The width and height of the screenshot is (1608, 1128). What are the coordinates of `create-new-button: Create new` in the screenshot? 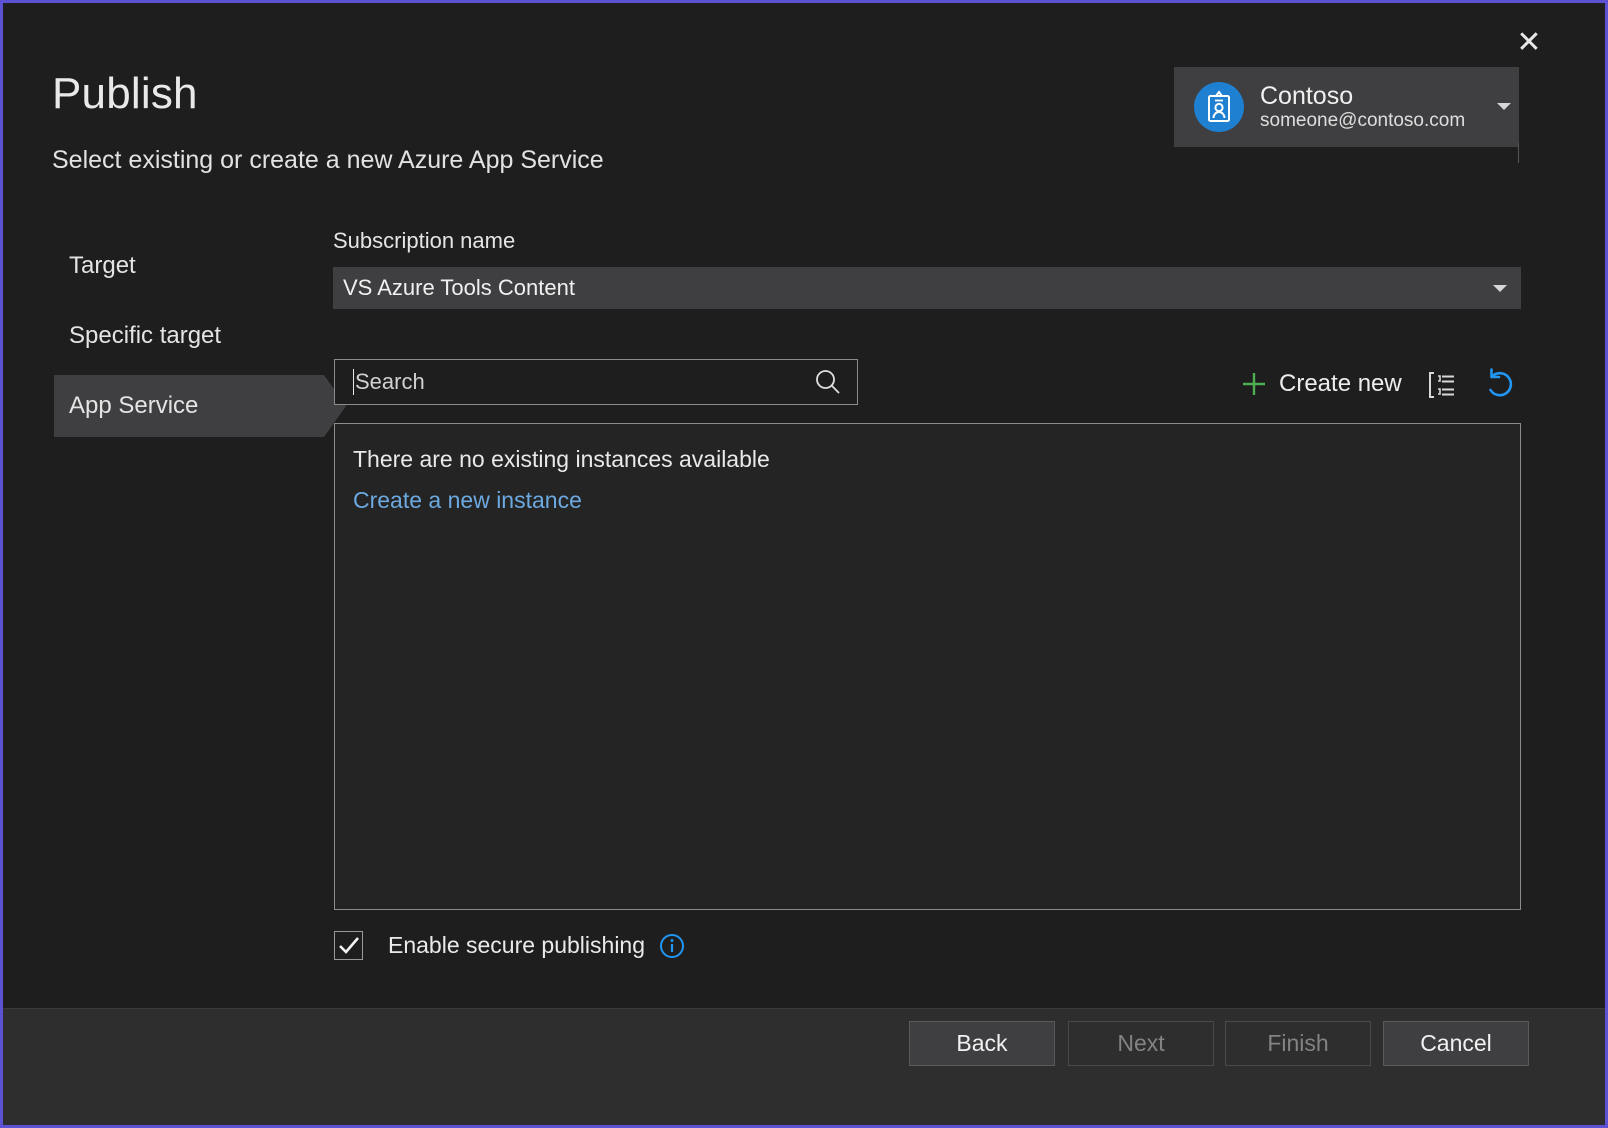 It's located at (1321, 384).